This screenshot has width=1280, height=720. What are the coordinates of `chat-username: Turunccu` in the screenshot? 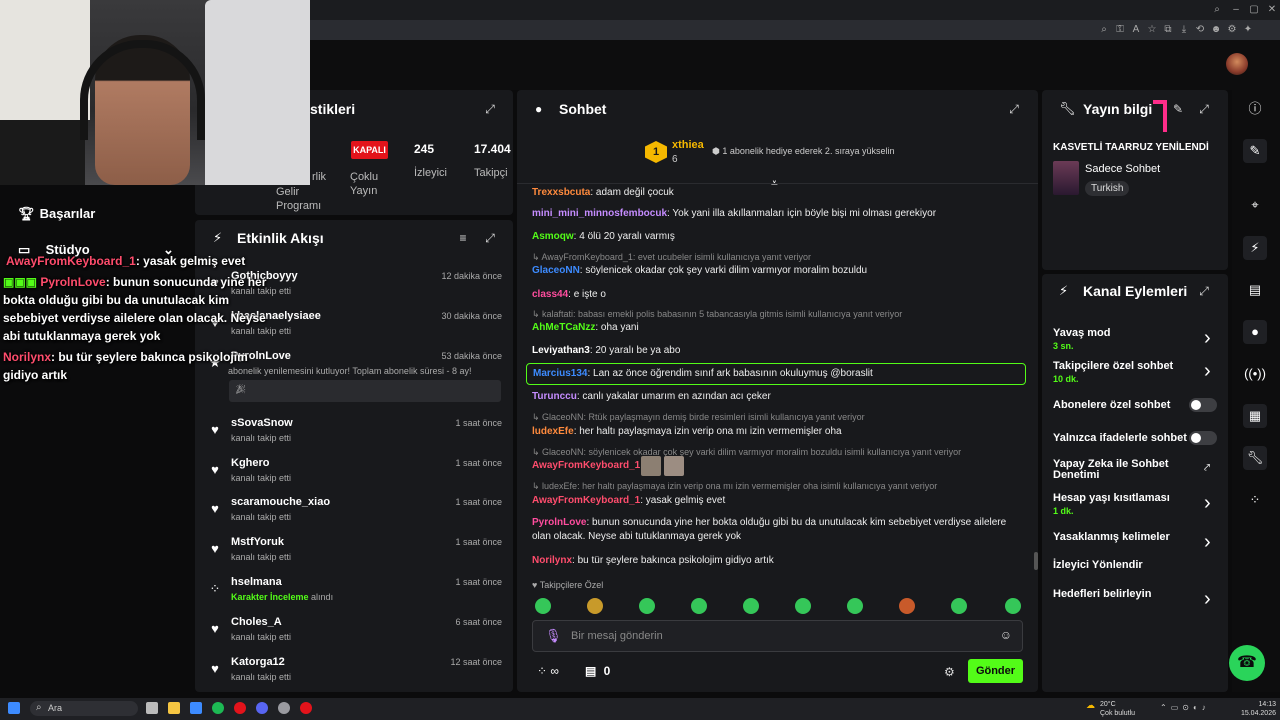 It's located at (554, 396).